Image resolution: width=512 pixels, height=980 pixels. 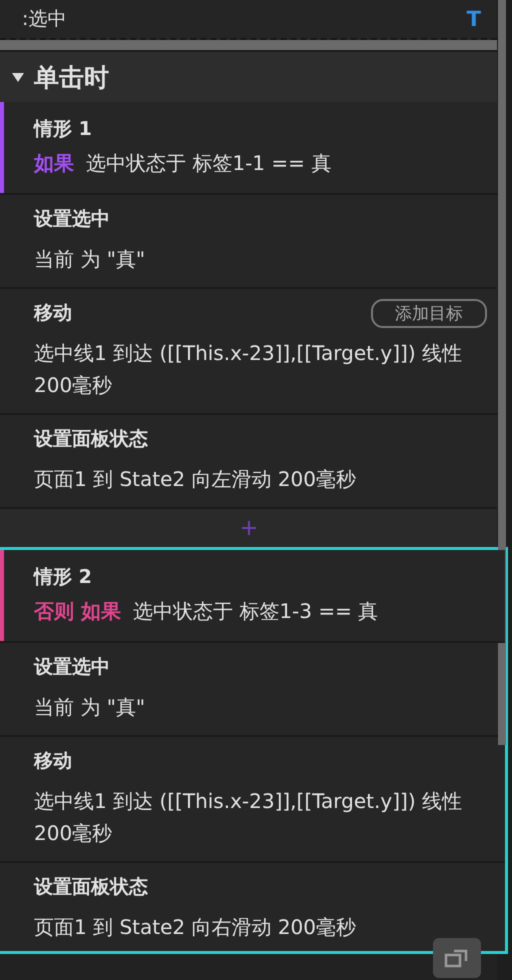 I want to click on action-description: 页面1 到 State2 向右滑动 200毫秒, so click(x=264, y=927).